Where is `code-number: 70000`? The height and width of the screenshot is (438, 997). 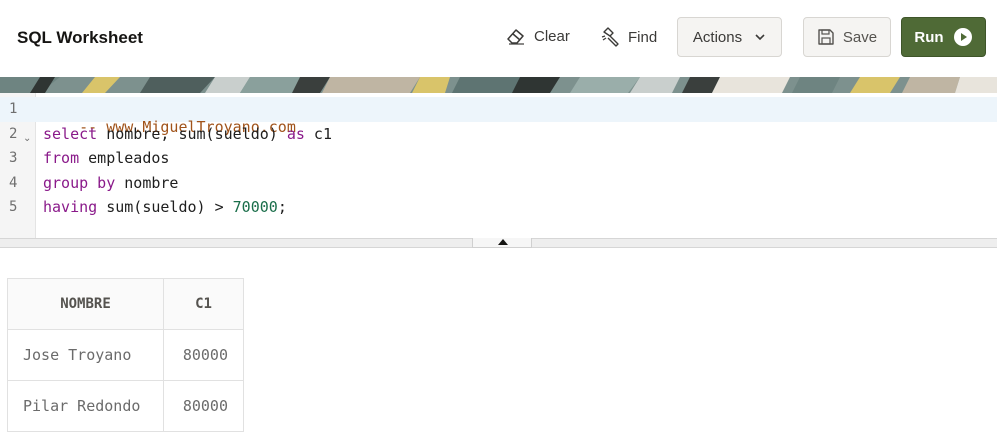
code-number: 70000 is located at coordinates (255, 207).